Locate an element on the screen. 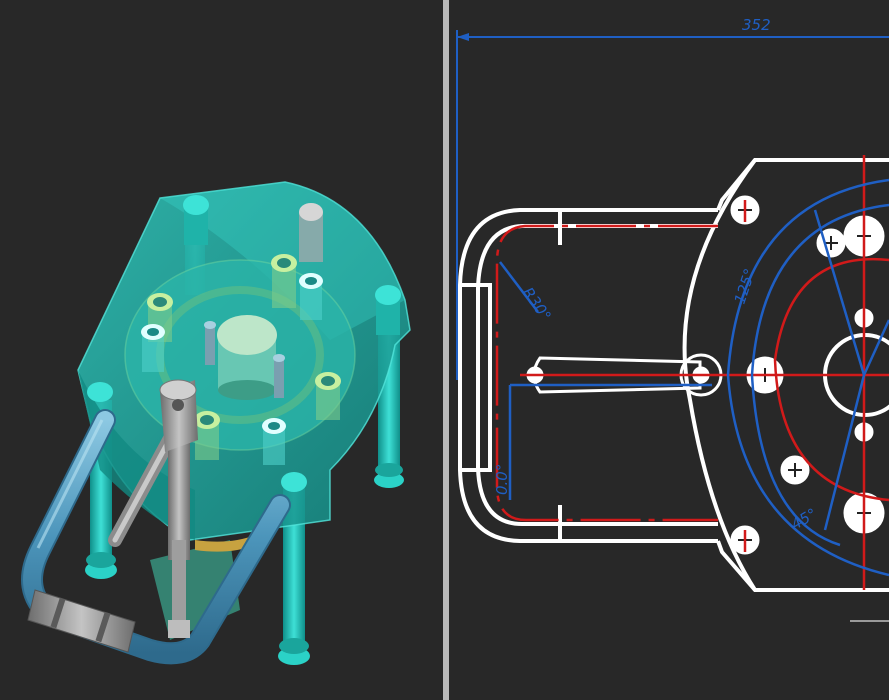  vertical-dim-label: 0.0° is located at coordinates (502, 479).